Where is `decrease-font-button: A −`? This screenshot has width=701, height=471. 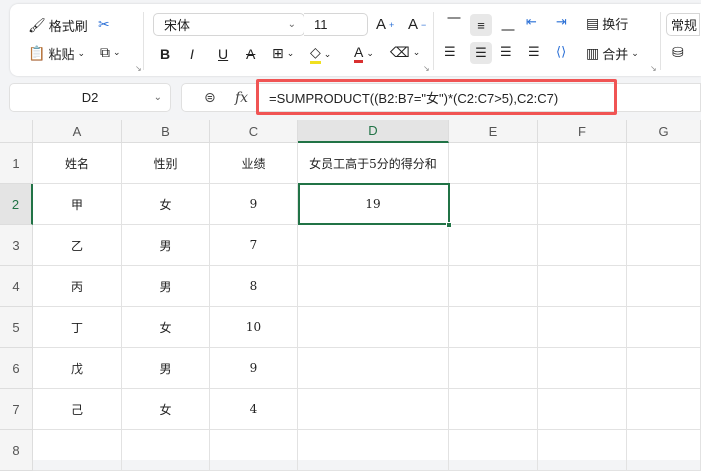
decrease-font-button: A − is located at coordinates (417, 24).